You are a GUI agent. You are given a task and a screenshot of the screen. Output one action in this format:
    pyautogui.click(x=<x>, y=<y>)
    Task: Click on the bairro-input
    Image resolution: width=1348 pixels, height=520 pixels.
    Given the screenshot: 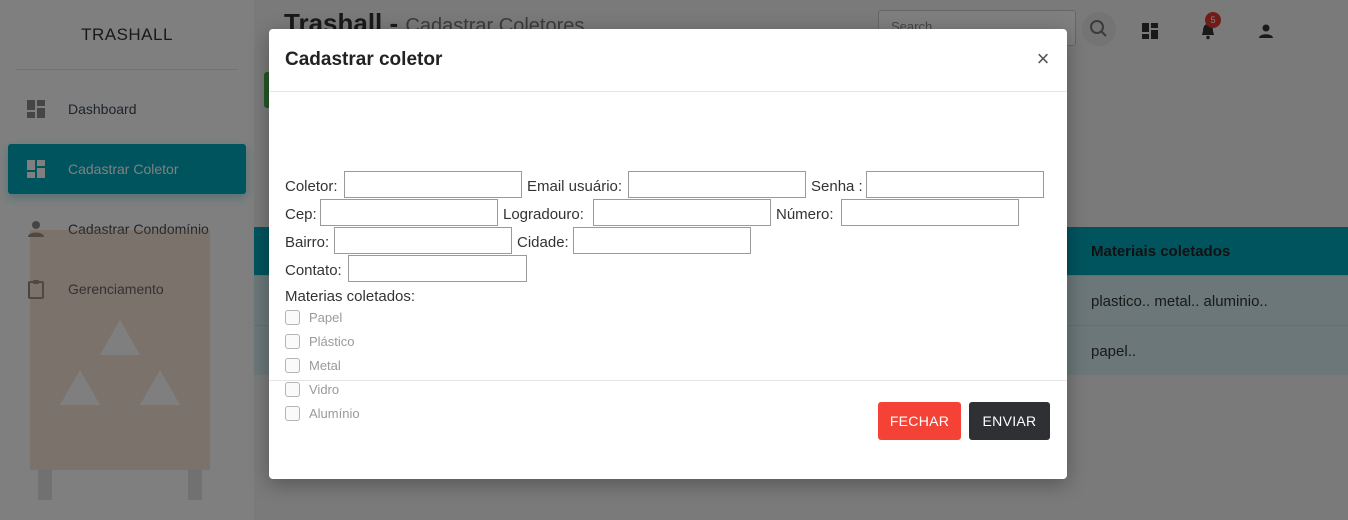 What is the action you would take?
    pyautogui.click(x=423, y=240)
    